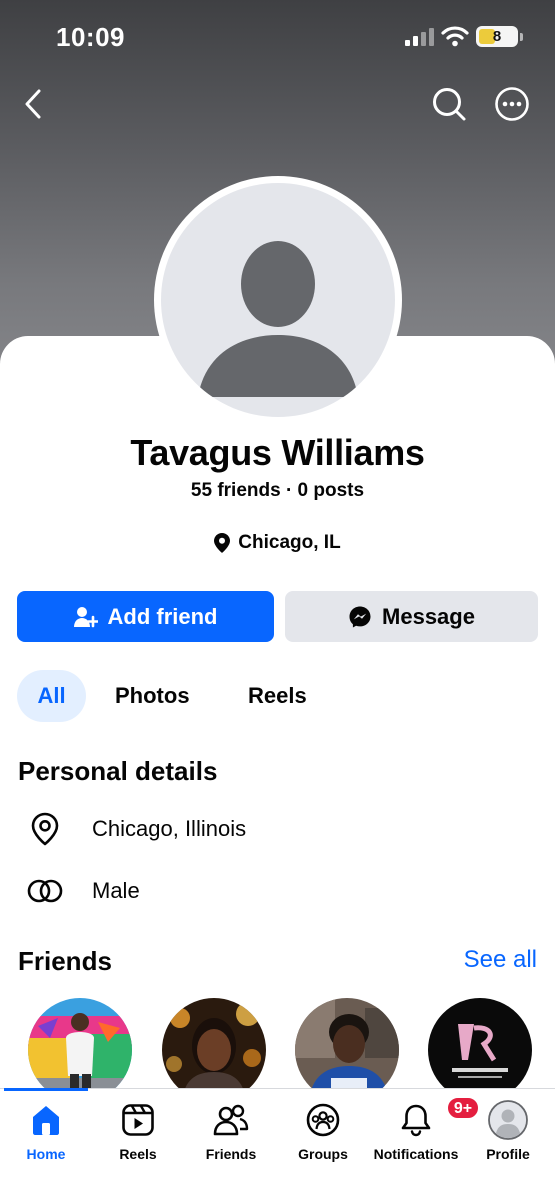 The image size is (555, 1200). I want to click on bell-icon: 9+, so click(438, 1118).